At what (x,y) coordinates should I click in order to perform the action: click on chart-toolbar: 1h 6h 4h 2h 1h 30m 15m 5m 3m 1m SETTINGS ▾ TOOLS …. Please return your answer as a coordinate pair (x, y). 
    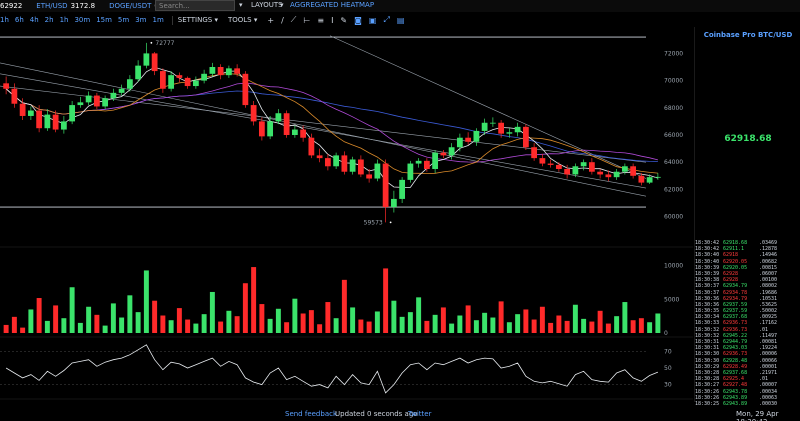
    Looking at the image, I should click on (346, 20).